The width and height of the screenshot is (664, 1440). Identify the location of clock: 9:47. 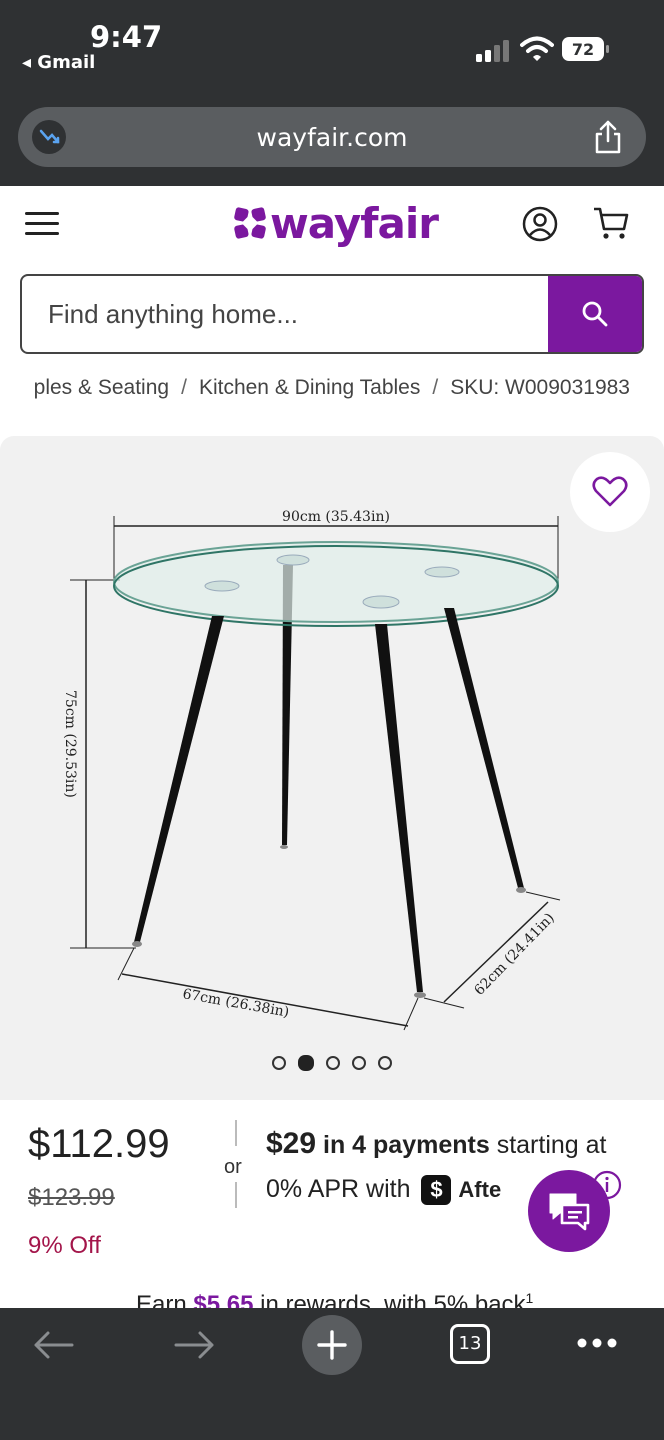
(126, 37).